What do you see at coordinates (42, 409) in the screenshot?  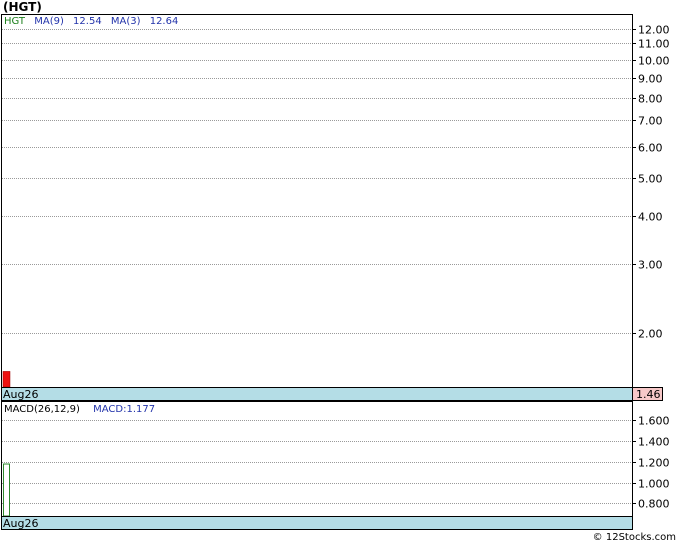 I see `macd-legend-params: MACD(26,12,9)` at bounding box center [42, 409].